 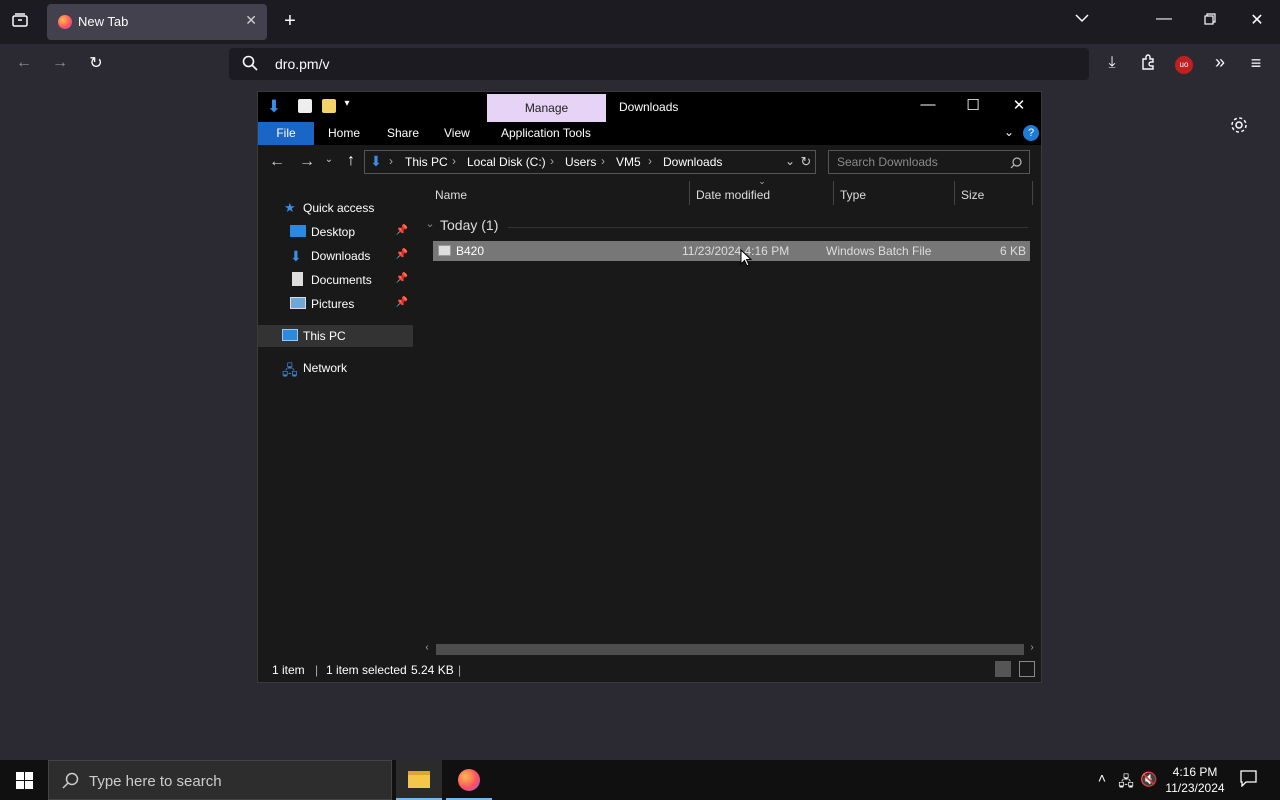 What do you see at coordinates (1003, 669) in the screenshot?
I see `details-view-icon` at bounding box center [1003, 669].